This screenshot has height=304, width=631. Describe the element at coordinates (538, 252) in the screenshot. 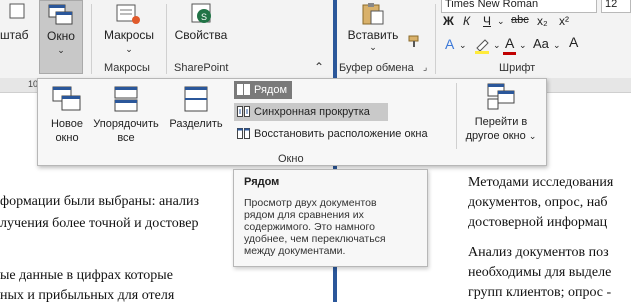

I see `document-line: Анализ документов поз` at that location.